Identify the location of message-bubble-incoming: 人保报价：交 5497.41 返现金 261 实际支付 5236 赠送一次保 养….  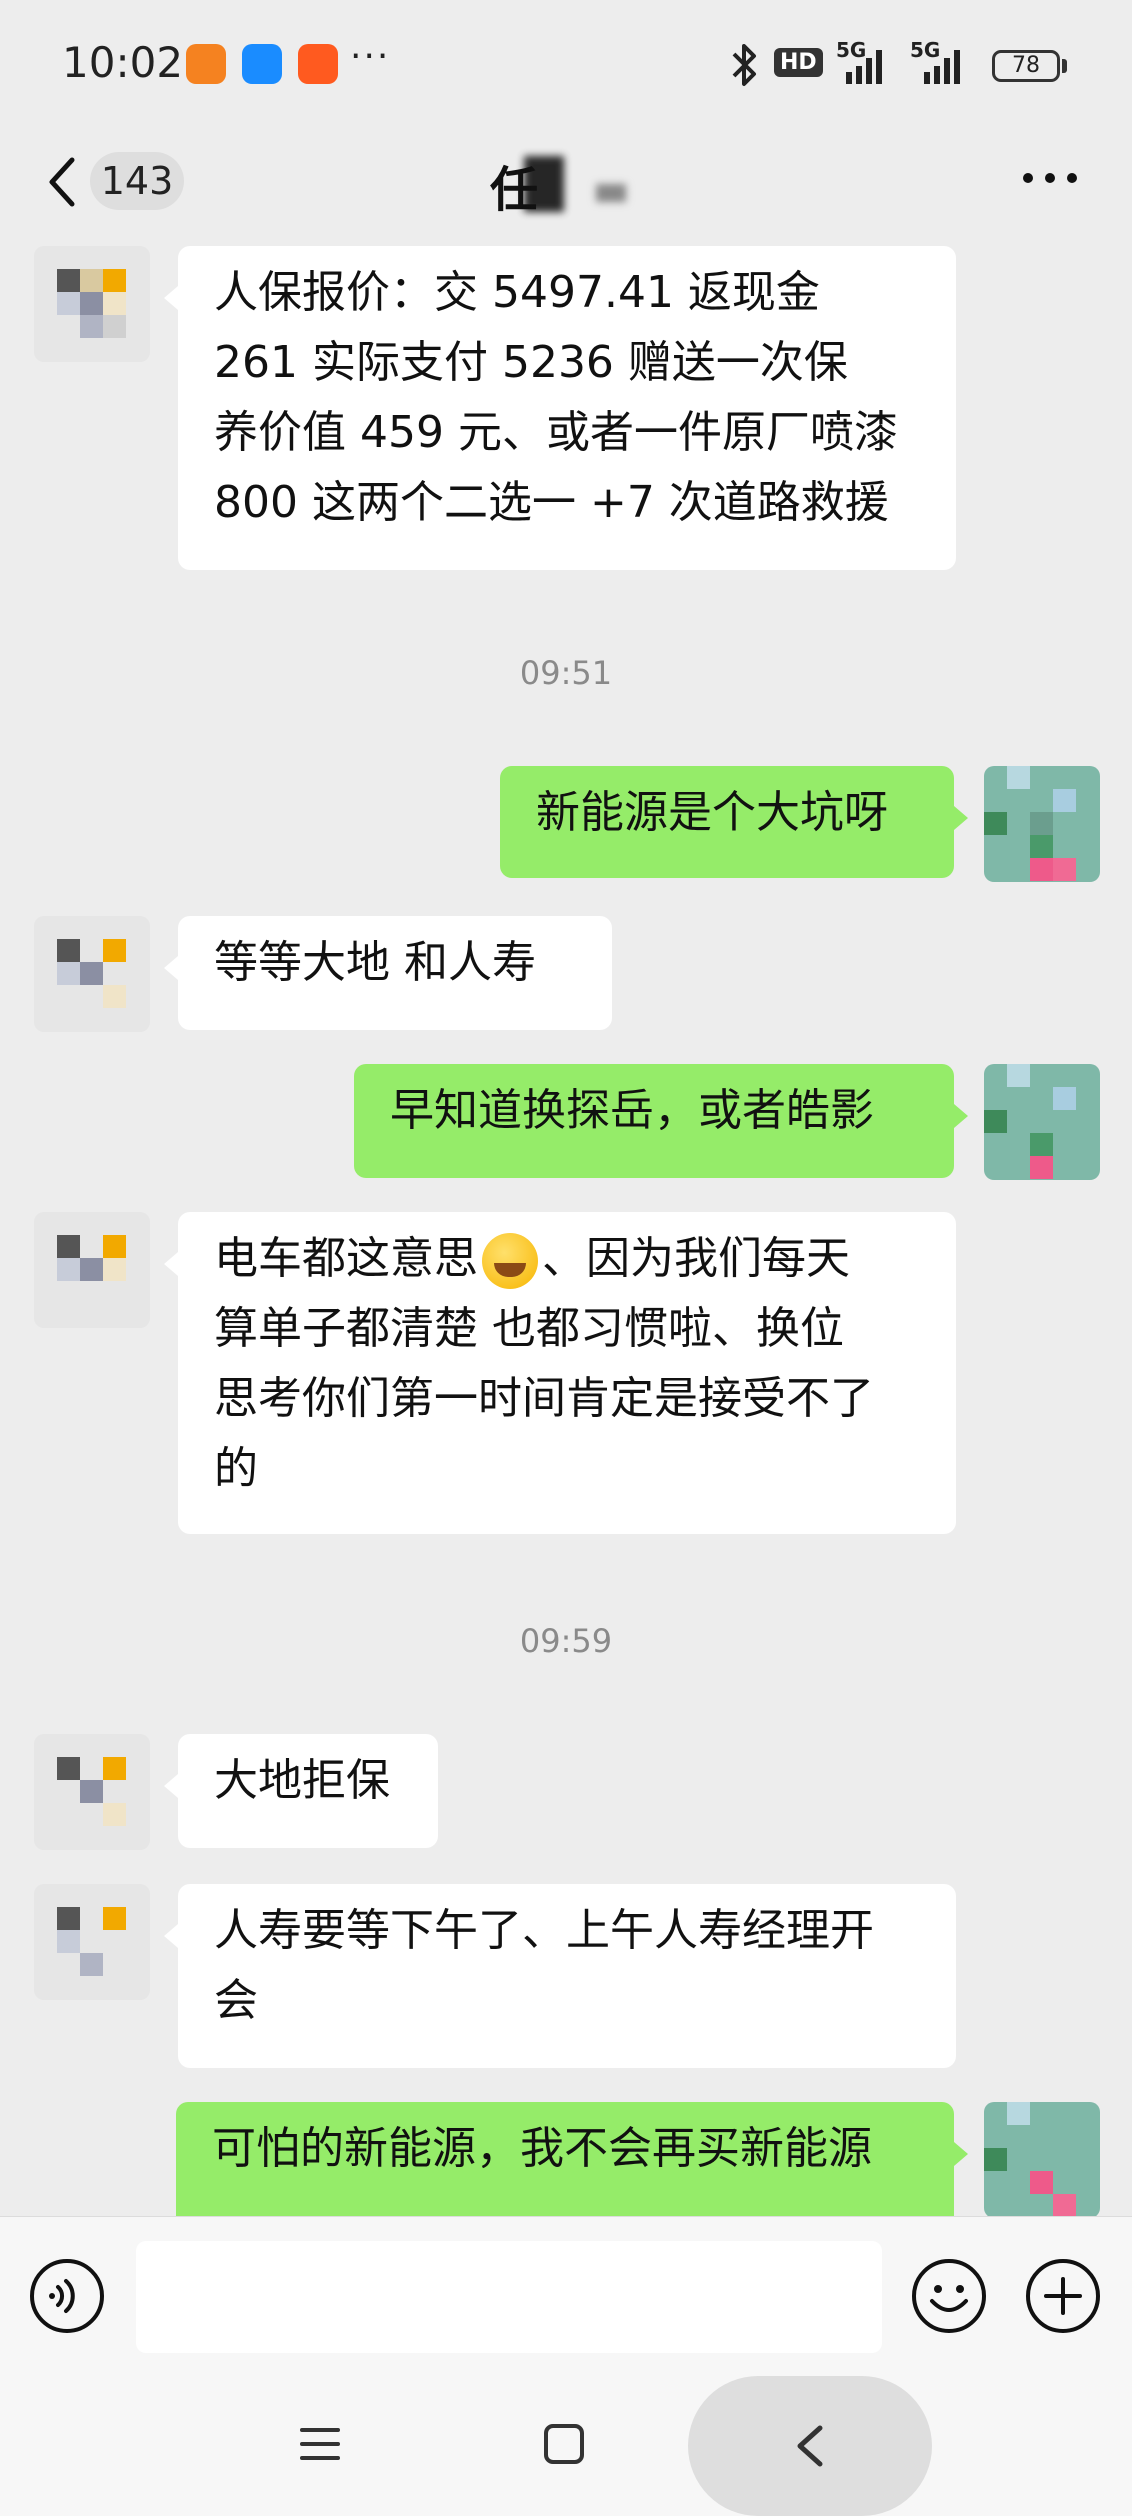
(560, 408).